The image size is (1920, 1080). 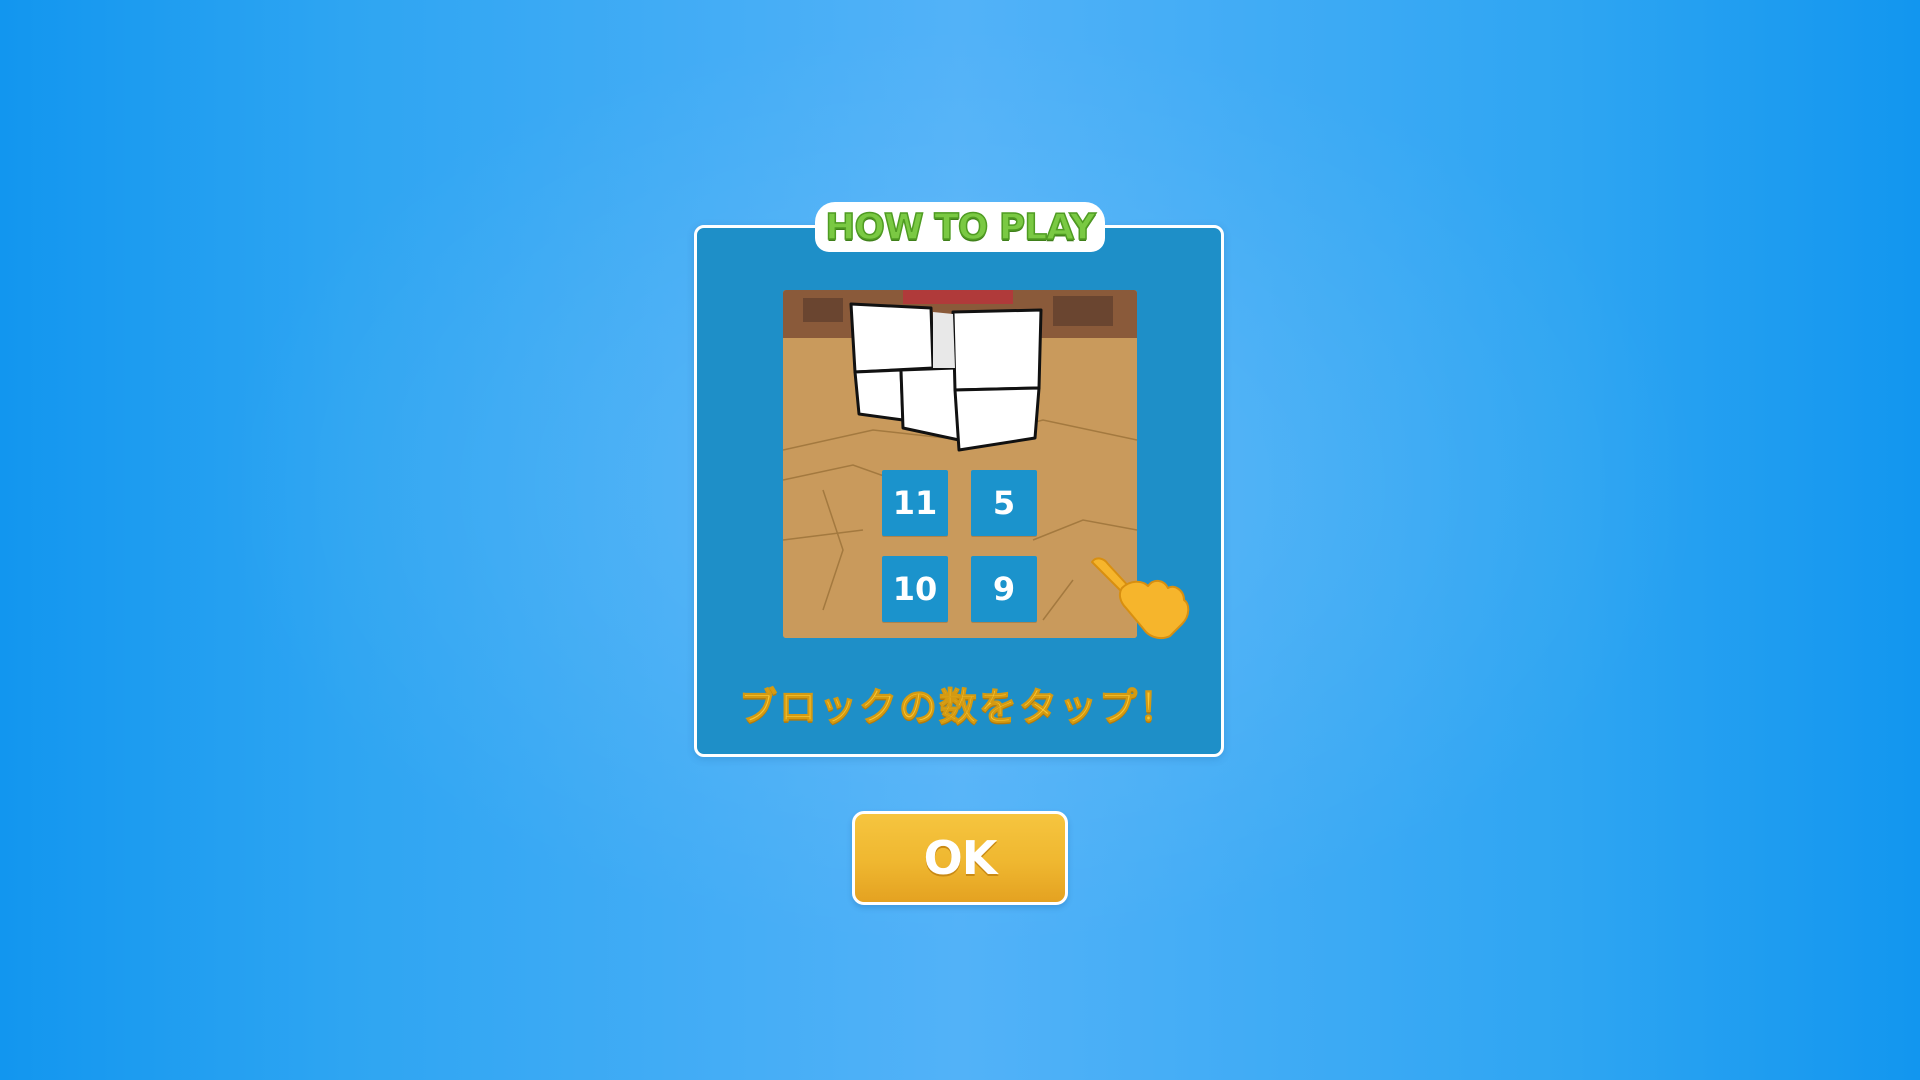 I want to click on ok-button: OK, so click(x=960, y=858).